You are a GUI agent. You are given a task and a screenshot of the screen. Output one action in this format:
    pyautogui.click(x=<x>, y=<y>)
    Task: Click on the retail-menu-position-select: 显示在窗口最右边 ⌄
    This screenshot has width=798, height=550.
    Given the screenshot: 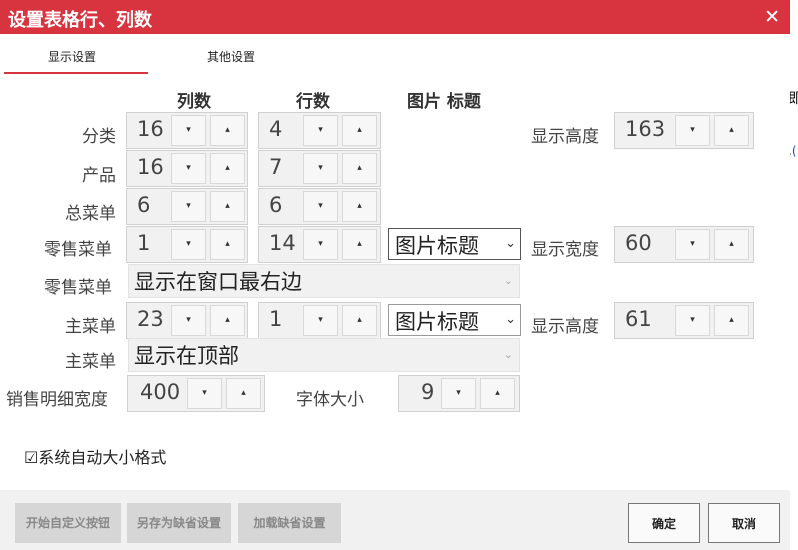 What is the action you would take?
    pyautogui.click(x=324, y=281)
    